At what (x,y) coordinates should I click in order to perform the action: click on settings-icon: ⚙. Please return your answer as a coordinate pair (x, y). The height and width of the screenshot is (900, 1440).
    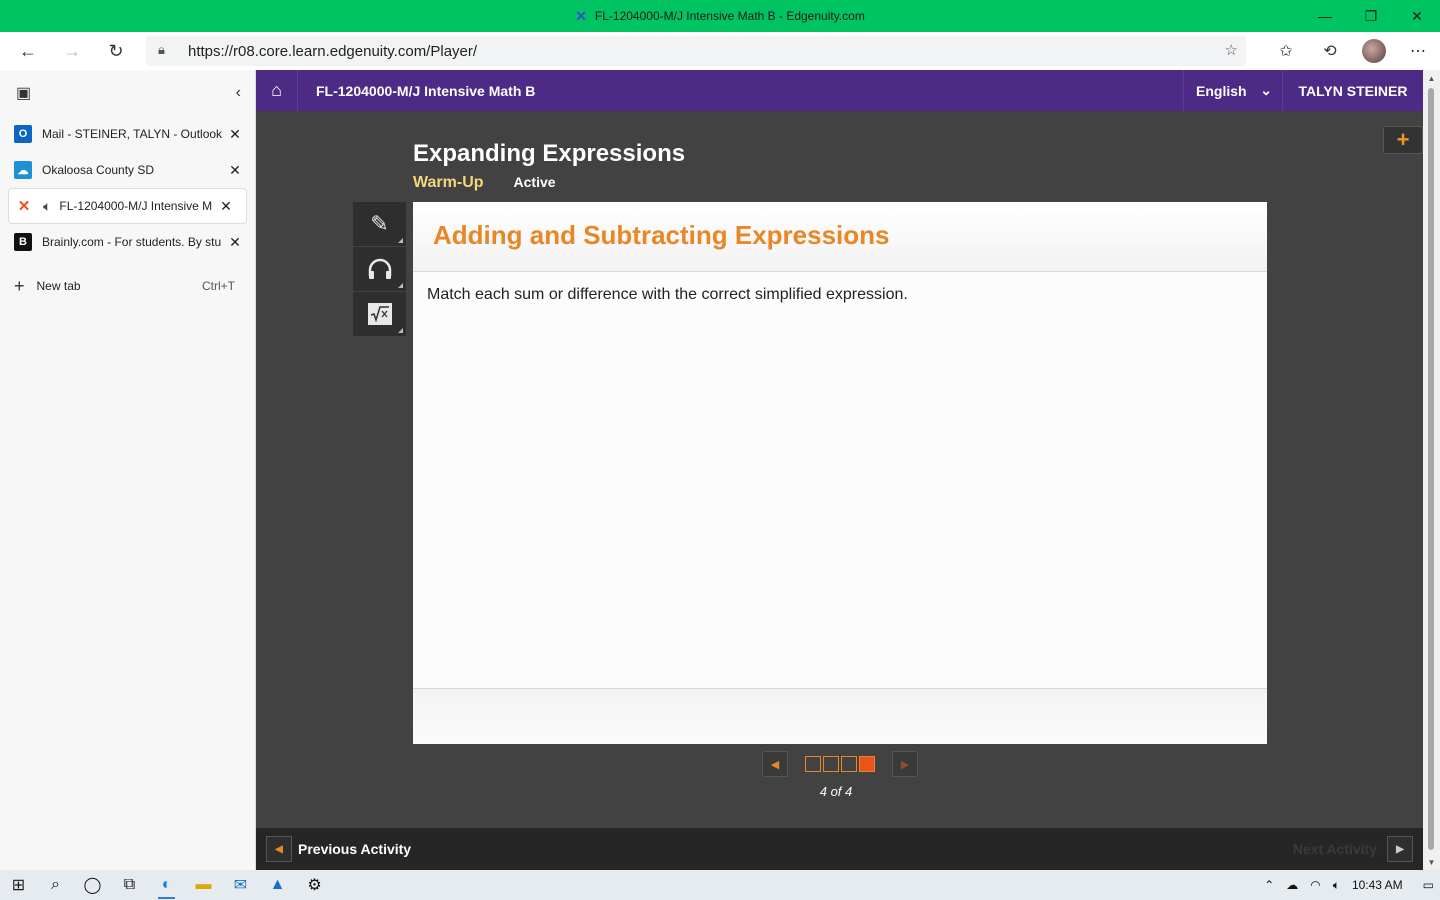
    Looking at the image, I should click on (314, 885).